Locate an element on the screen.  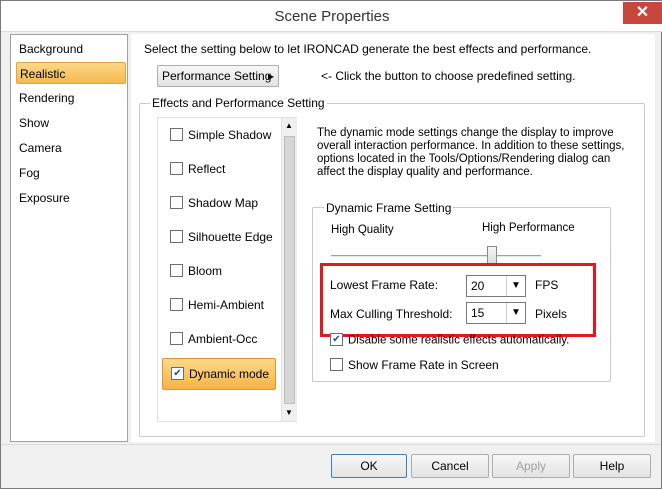
close-icon: ✕ is located at coordinates (642, 12).